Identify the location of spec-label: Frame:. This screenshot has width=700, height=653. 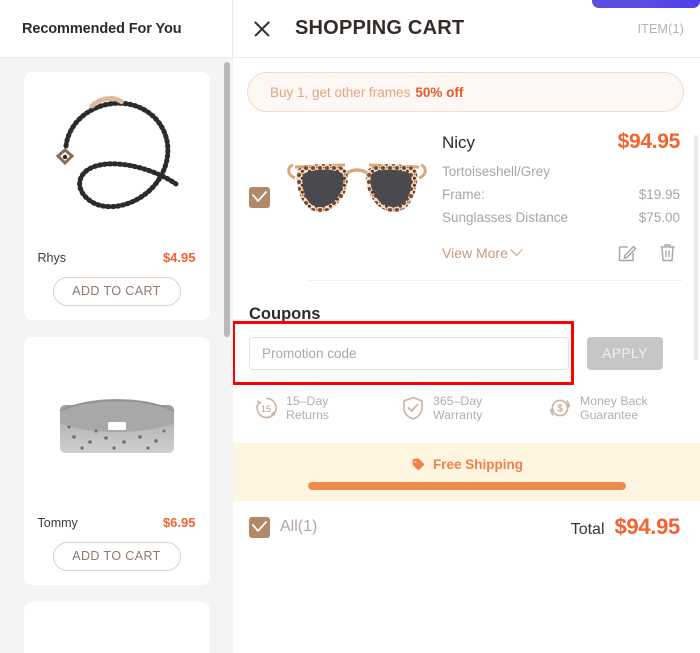
(463, 194).